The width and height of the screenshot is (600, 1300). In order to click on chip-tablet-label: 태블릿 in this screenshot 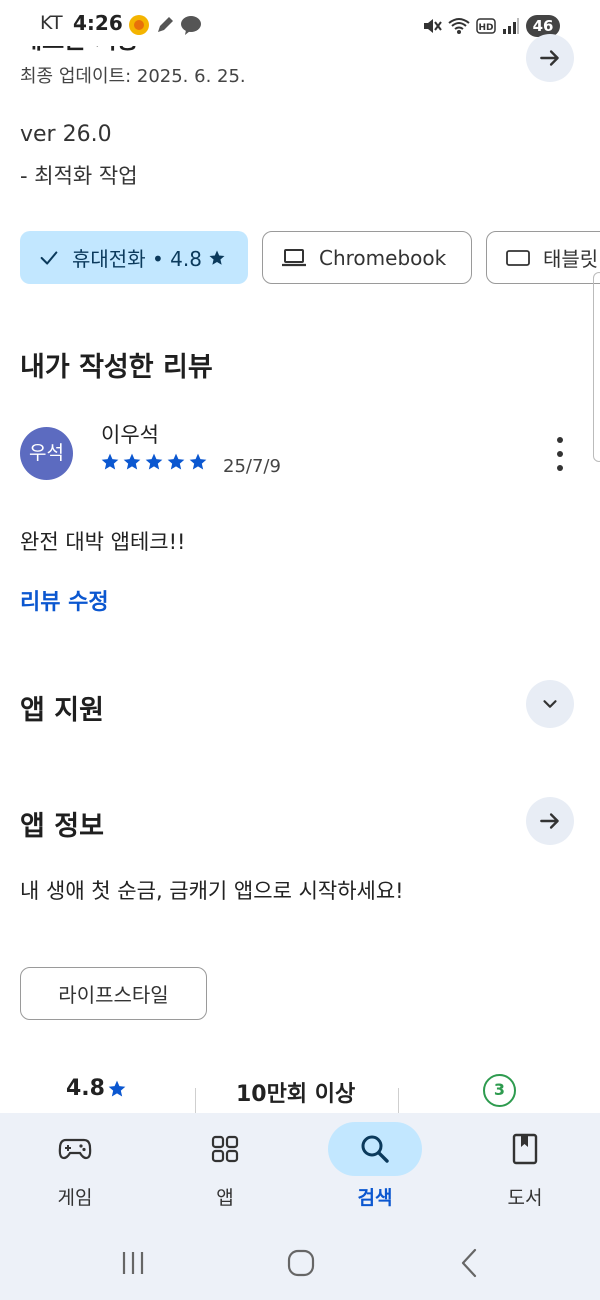, I will do `click(571, 259)`.